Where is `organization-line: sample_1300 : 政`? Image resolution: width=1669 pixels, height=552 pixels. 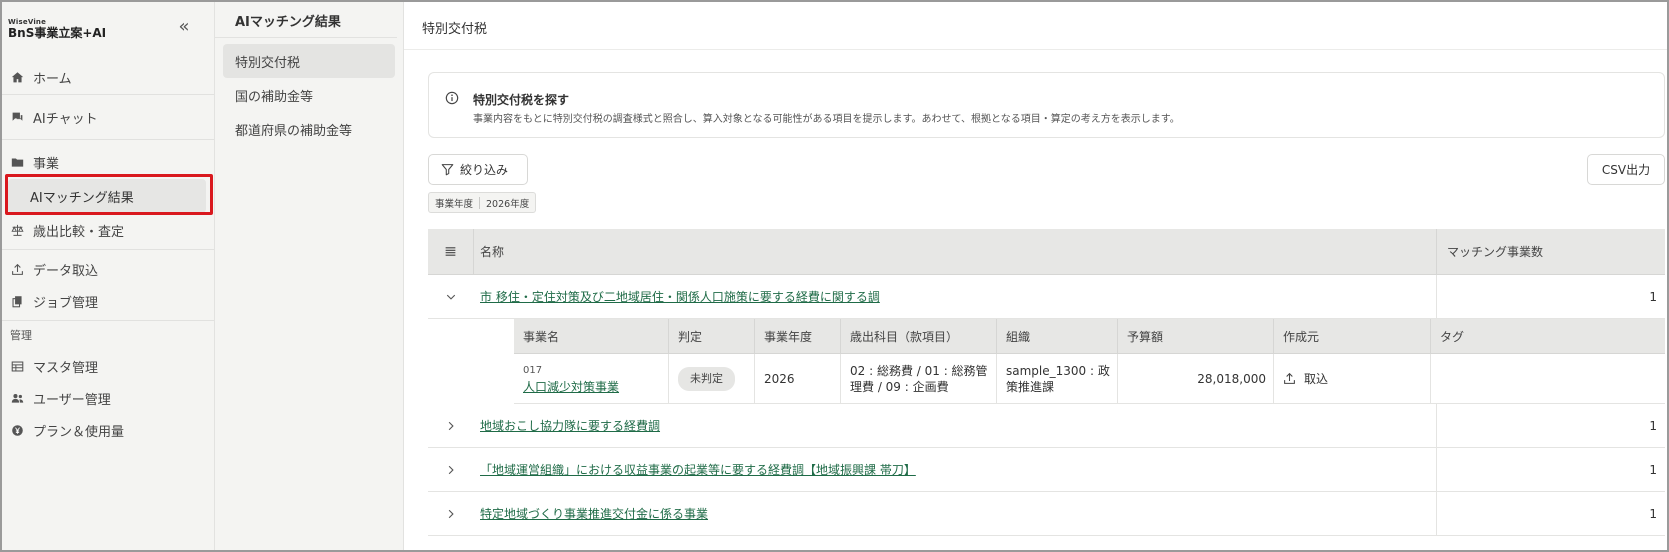 organization-line: sample_1300 : 政 is located at coordinates (1058, 370).